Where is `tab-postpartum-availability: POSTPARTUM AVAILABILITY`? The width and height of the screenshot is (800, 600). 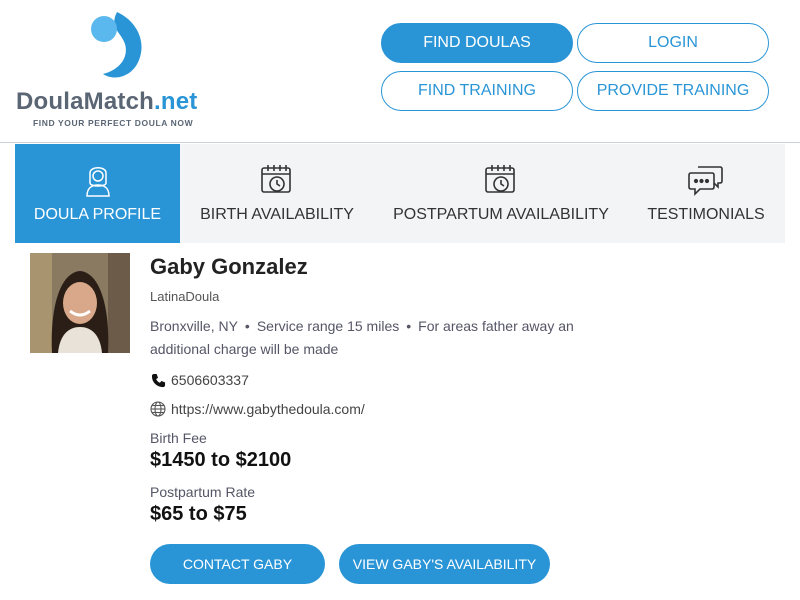 tab-postpartum-availability: POSTPARTUM AVAILABILITY is located at coordinates (501, 193).